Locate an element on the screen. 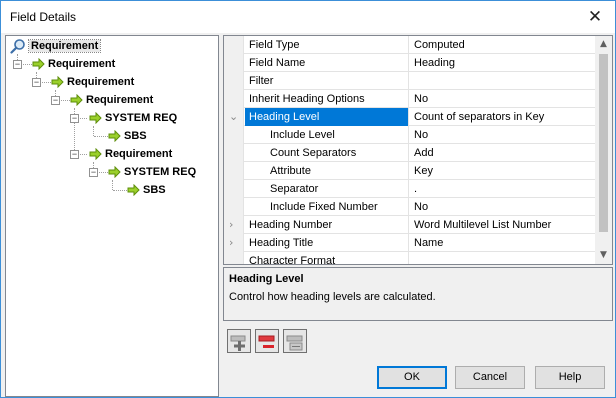  property-name: Count Separators is located at coordinates (327, 153).